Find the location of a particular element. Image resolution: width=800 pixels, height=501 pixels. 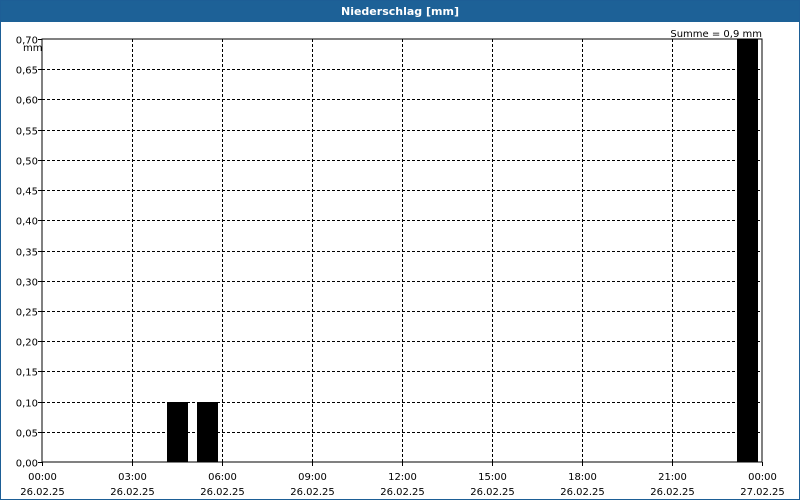

y-tick-label: 0,05 is located at coordinates (27, 434).